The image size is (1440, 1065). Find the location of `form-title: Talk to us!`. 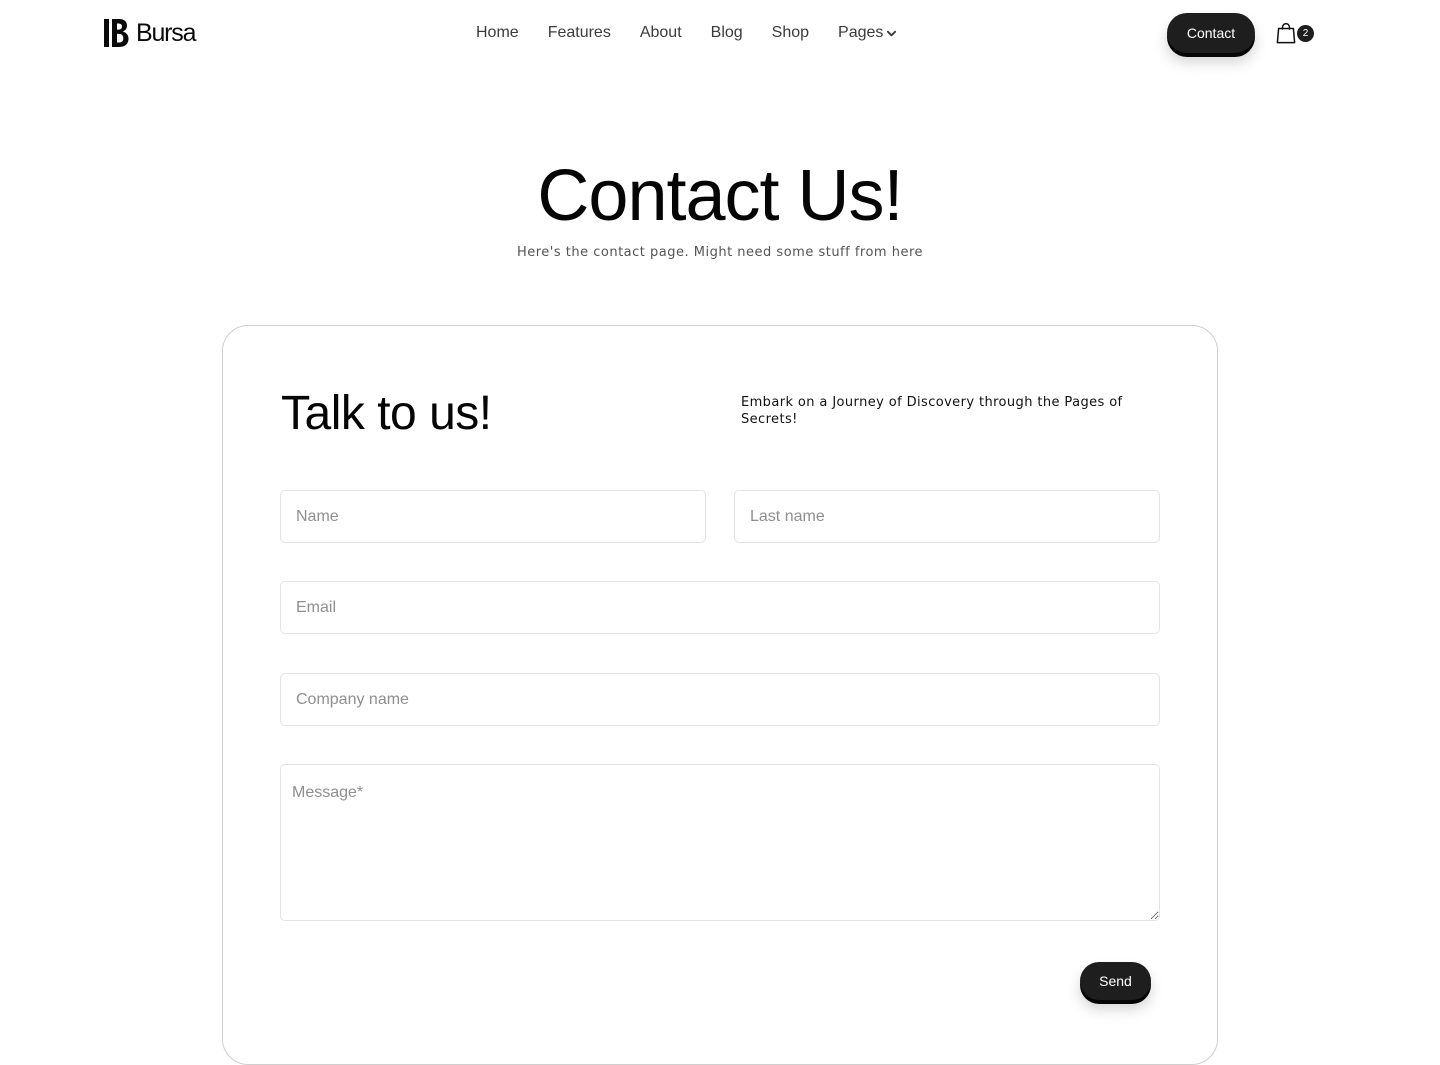

form-title: Talk to us! is located at coordinates (386, 413).